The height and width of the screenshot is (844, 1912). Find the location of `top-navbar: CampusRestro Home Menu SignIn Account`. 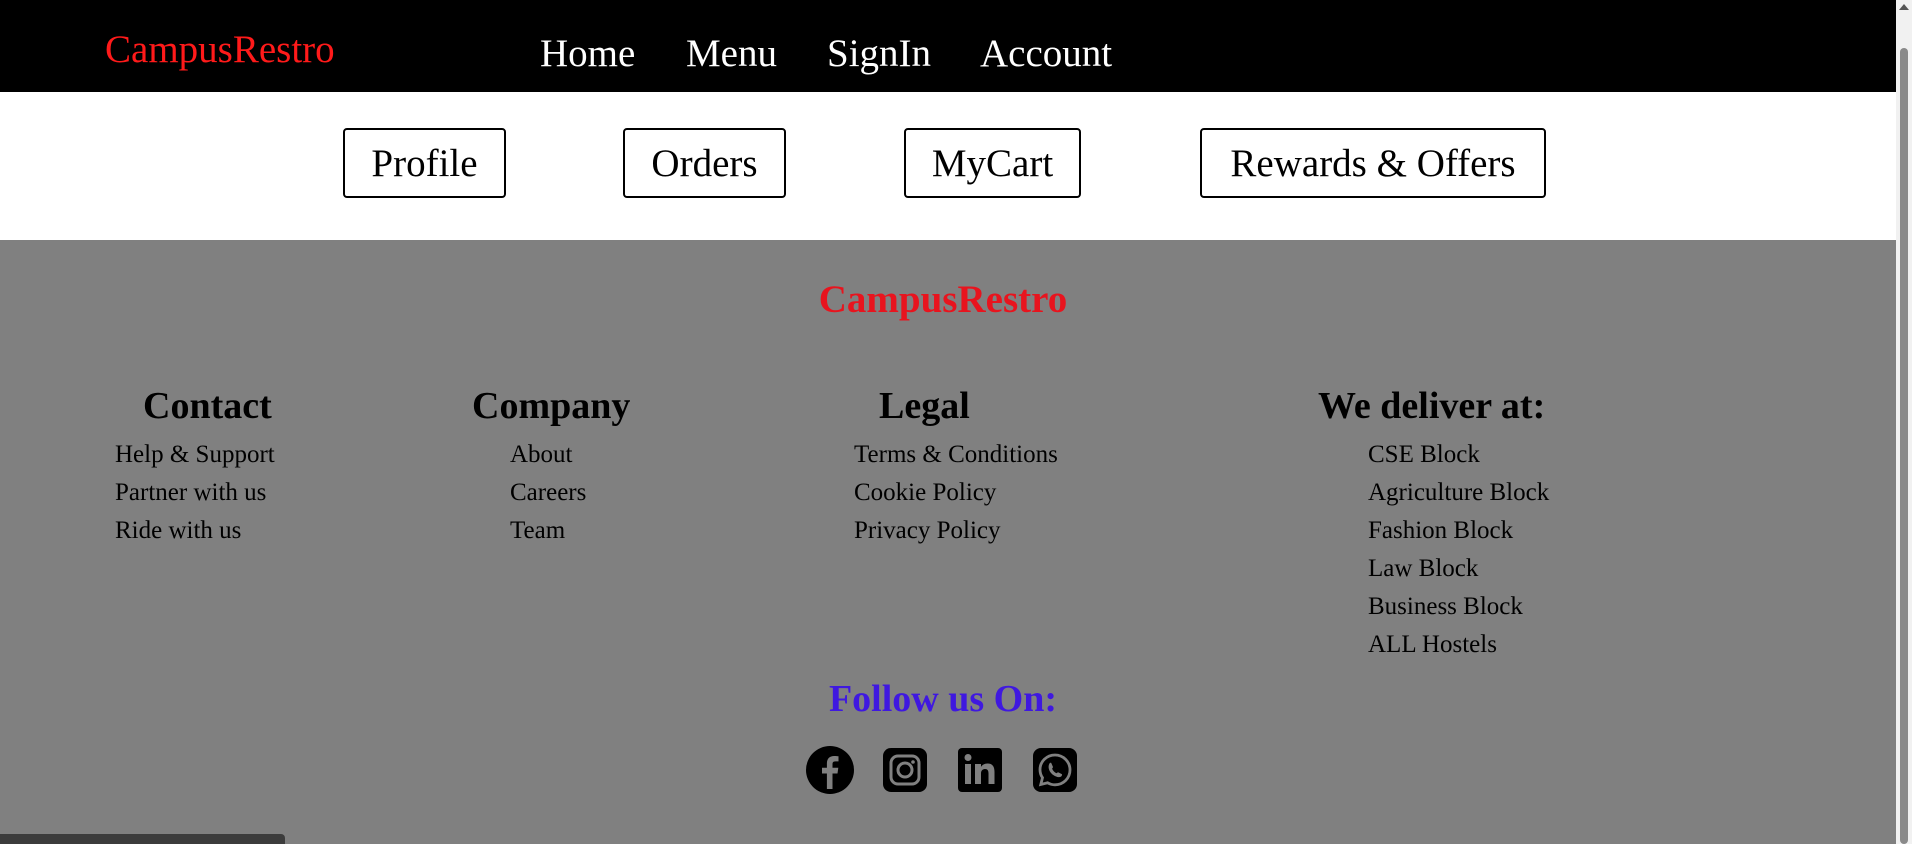

top-navbar: CampusRestro Home Menu SignIn Account is located at coordinates (948, 46).